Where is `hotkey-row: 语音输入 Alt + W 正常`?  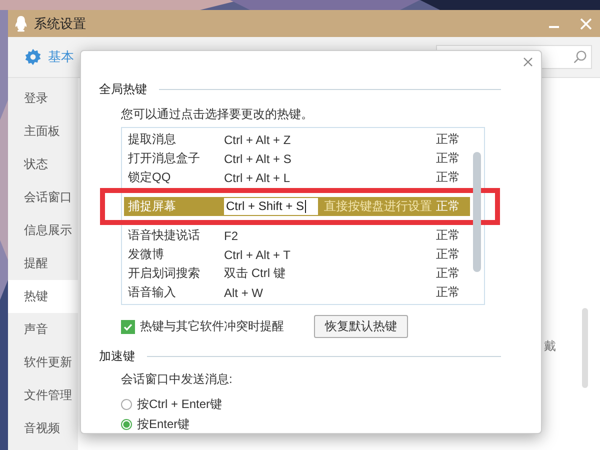
hotkey-row: 语音输入 Alt + W 正常 is located at coordinates (297, 292).